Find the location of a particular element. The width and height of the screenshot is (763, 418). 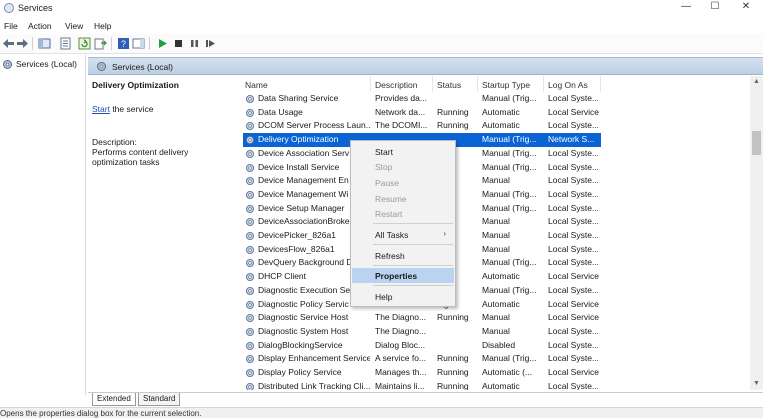

console-tree-icon is located at coordinates (44, 43).